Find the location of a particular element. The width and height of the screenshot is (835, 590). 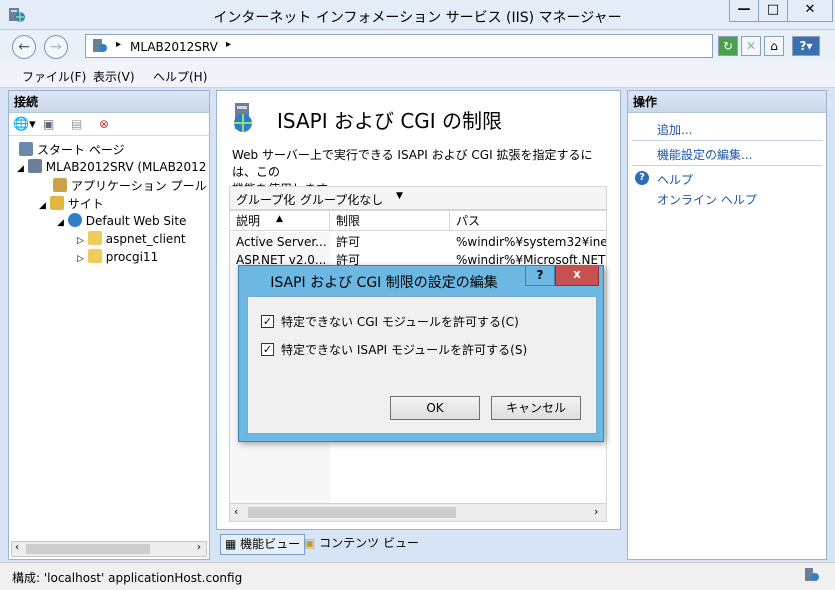

up-icon: ▤ is located at coordinates (76, 124).